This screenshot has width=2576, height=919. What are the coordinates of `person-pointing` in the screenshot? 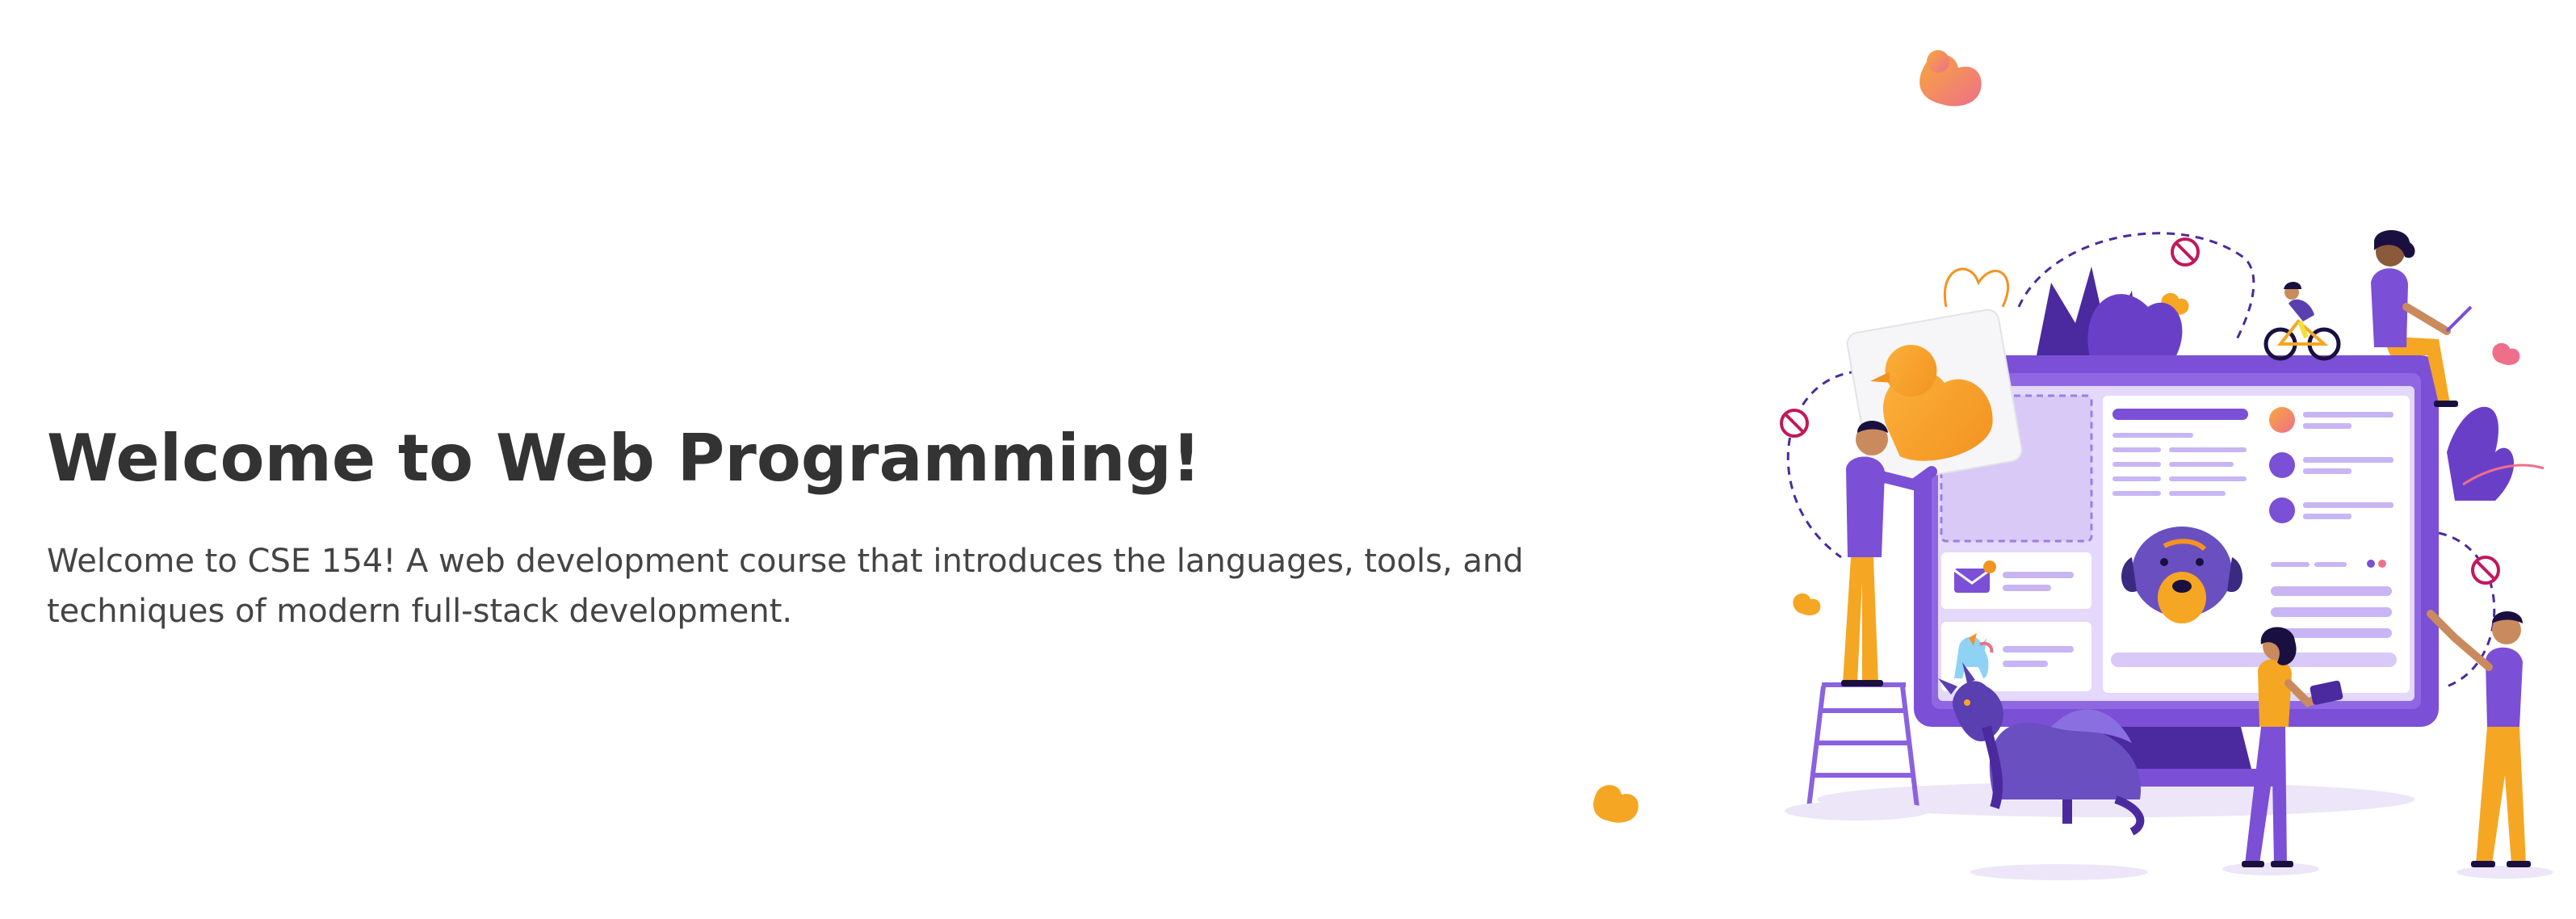 It's located at (2490, 744).